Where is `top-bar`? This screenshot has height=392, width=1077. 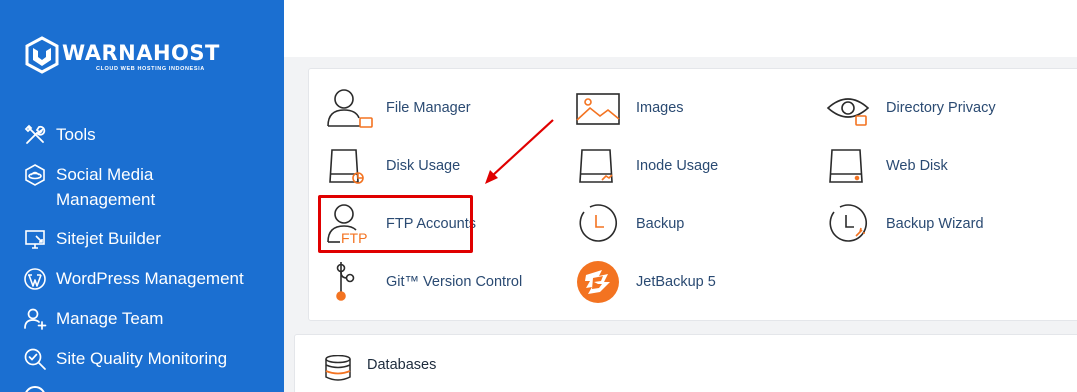
top-bar is located at coordinates (680, 28).